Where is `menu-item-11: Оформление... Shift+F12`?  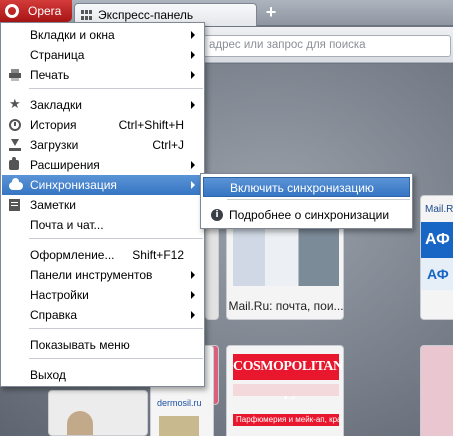
menu-item-11: Оформление... Shift+F12 is located at coordinates (103, 255).